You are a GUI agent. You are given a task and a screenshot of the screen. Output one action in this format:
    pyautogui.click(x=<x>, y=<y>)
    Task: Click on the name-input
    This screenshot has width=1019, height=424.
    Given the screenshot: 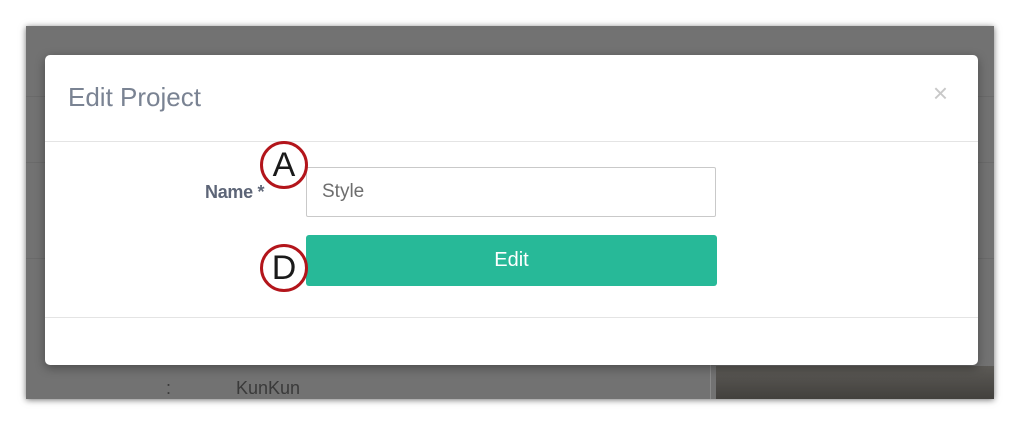 What is the action you would take?
    pyautogui.click(x=511, y=192)
    